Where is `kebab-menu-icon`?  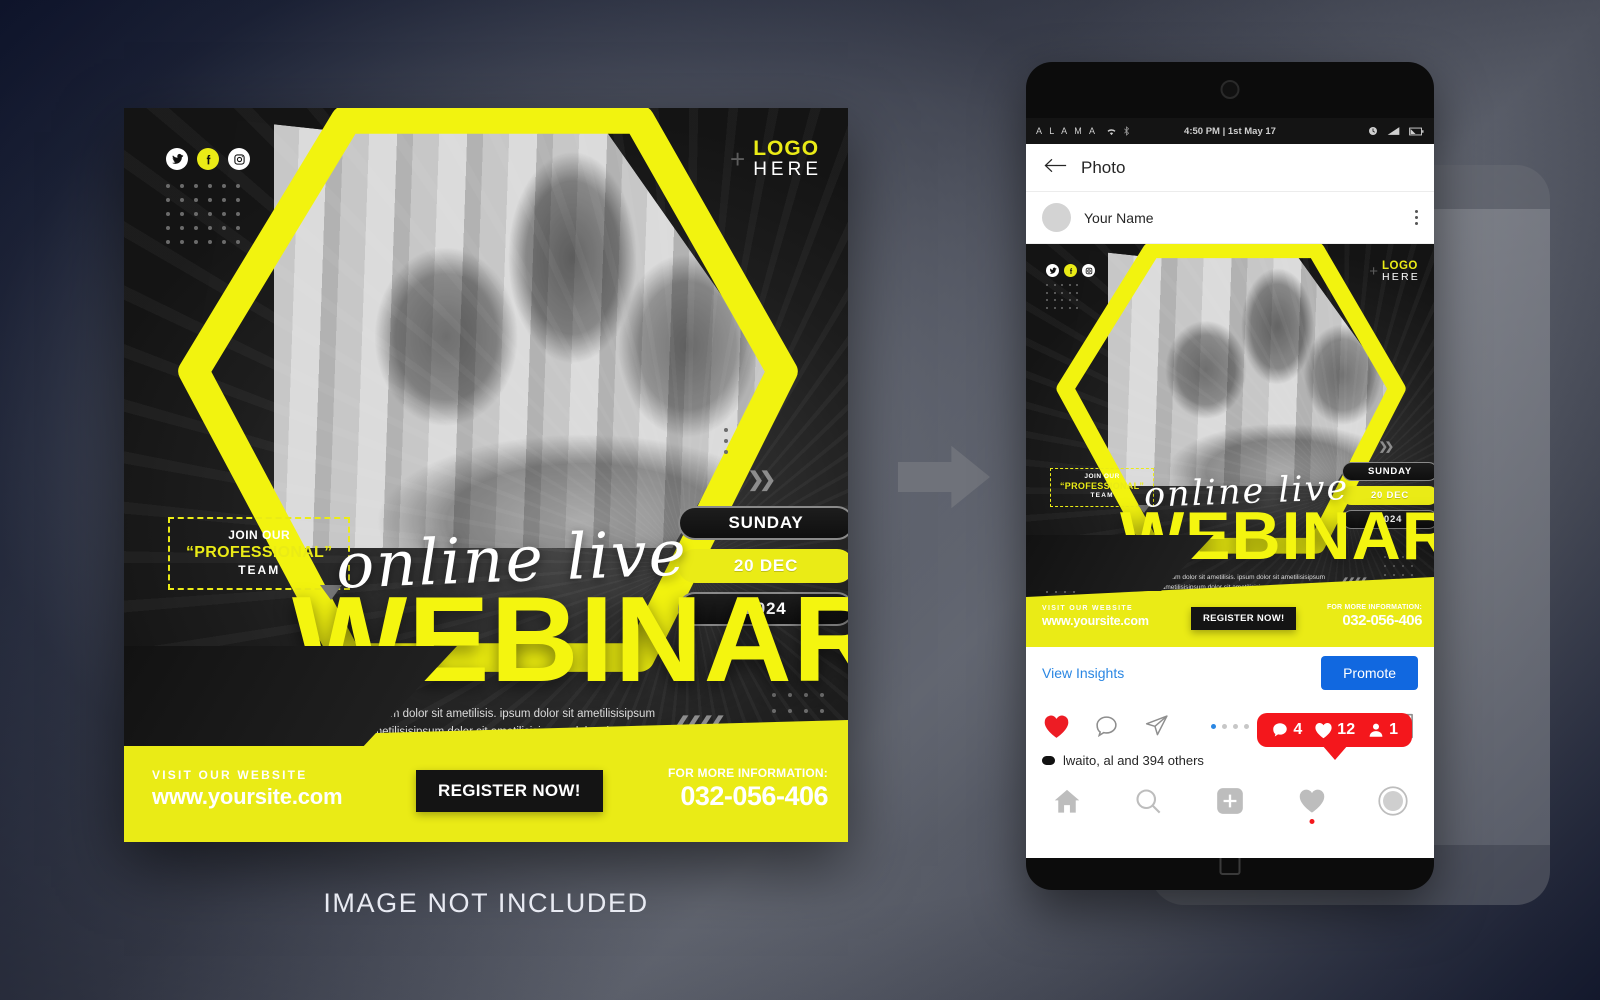 kebab-menu-icon is located at coordinates (1416, 217).